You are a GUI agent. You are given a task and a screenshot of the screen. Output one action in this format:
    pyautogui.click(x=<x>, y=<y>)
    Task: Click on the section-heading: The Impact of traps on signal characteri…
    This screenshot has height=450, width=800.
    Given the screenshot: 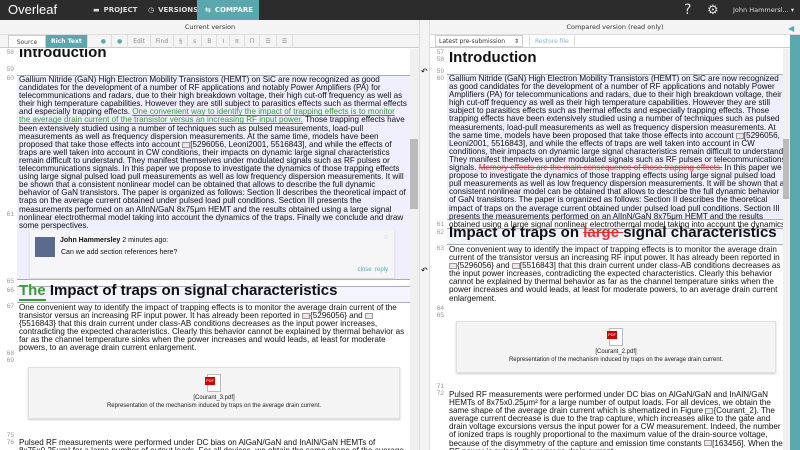 What is the action you would take?
    pyautogui.click(x=178, y=291)
    